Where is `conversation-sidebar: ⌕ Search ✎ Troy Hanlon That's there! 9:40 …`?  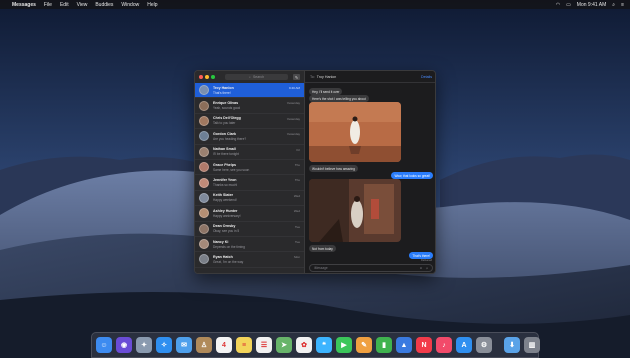 conversation-sidebar: ⌕ Search ✎ Troy Hanlon That's there! 9:40 … is located at coordinates (250, 172).